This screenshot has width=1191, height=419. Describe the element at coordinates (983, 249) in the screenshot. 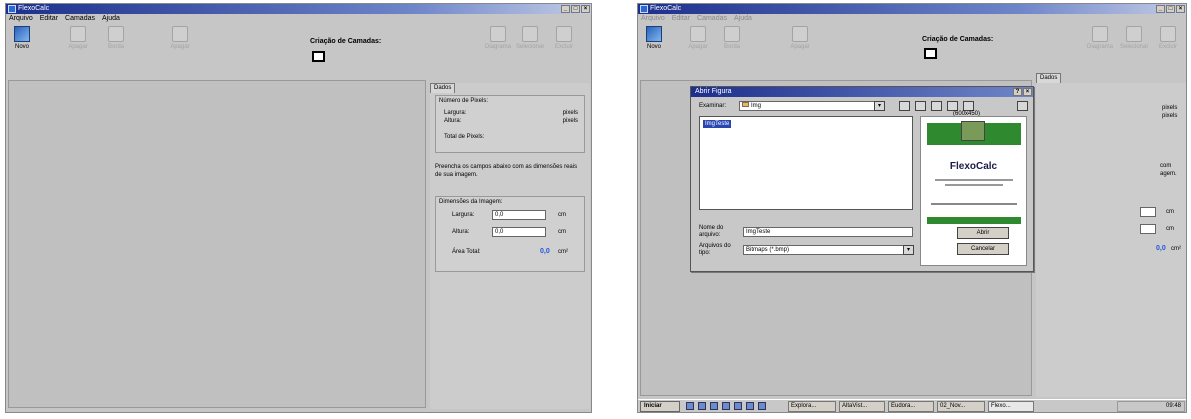

I see `cancel-button: Cancelar` at that location.